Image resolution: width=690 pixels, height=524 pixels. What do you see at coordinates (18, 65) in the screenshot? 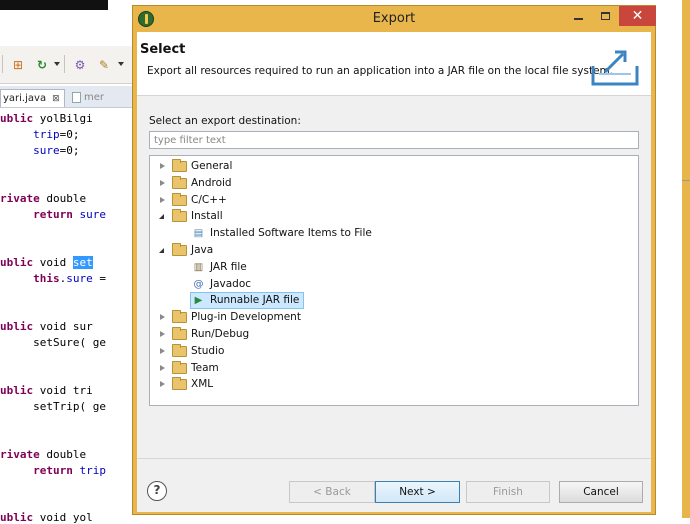
I see `grid-icon: ⊞` at bounding box center [18, 65].